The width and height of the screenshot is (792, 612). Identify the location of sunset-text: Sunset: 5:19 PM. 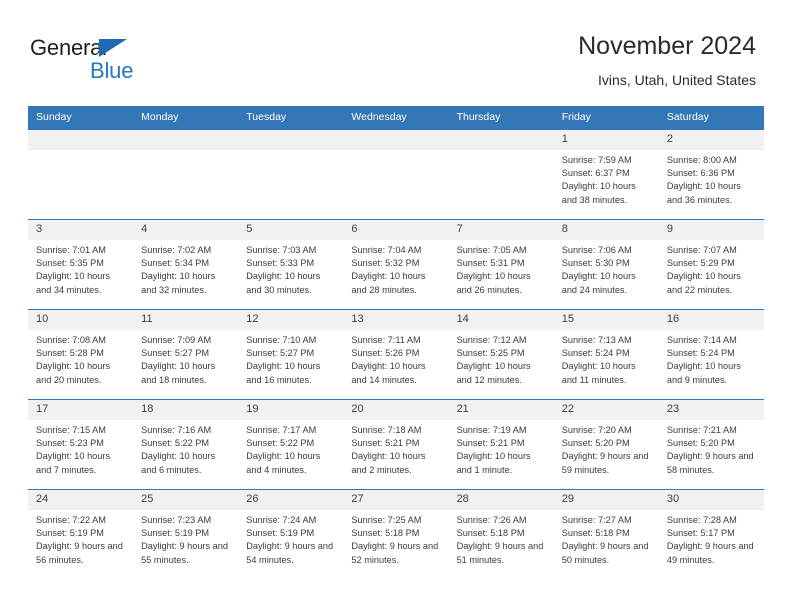
(175, 533).